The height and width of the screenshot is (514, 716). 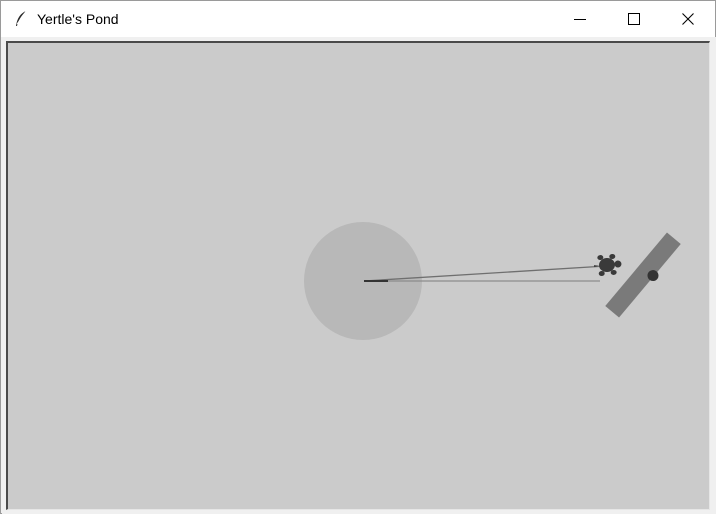 I want to click on minimize-icon, so click(x=580, y=19).